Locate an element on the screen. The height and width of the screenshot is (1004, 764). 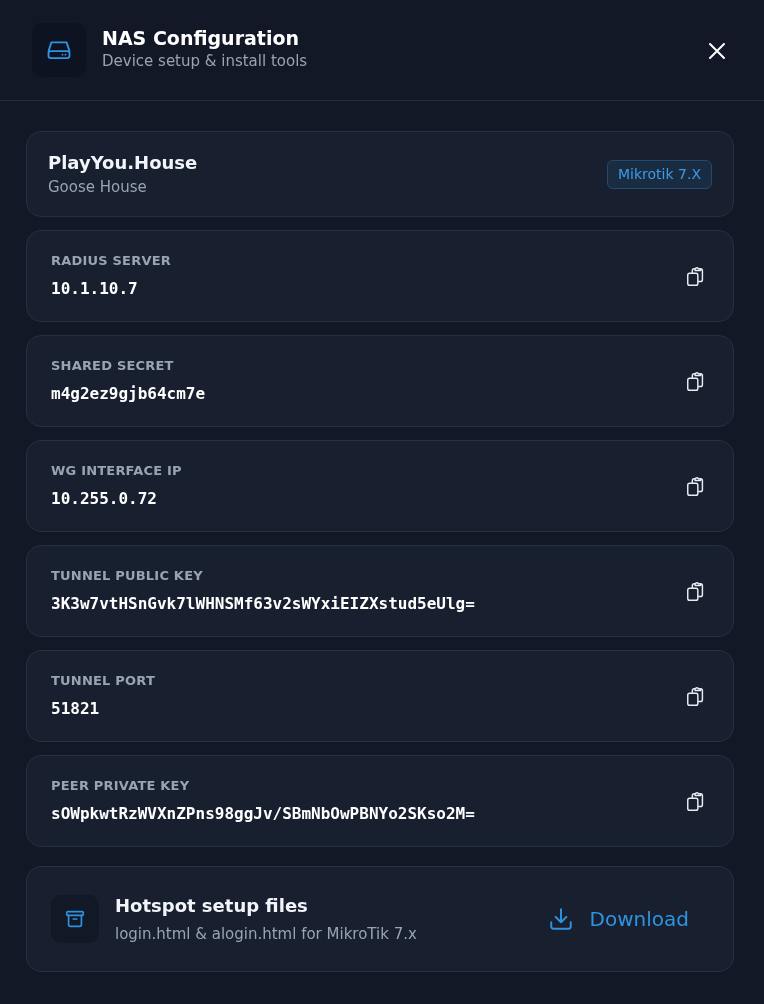
field-label: SHARED SECRET is located at coordinates (113, 366).